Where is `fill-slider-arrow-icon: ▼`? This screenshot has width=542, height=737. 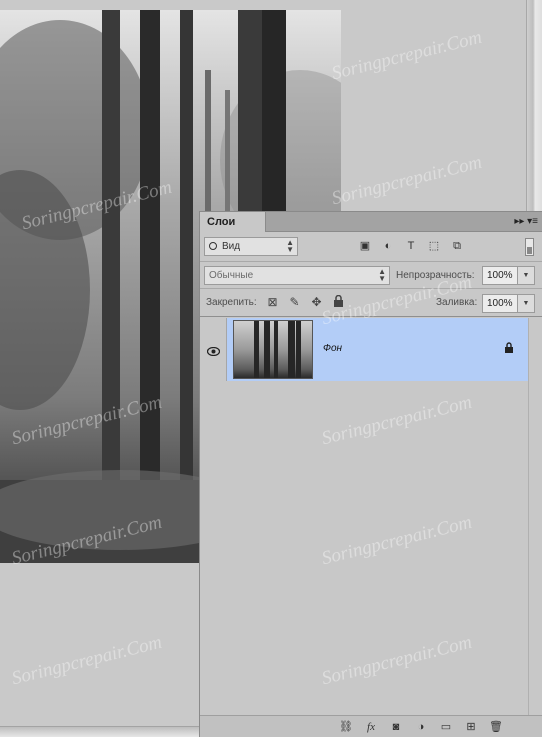 fill-slider-arrow-icon: ▼ is located at coordinates (526, 303).